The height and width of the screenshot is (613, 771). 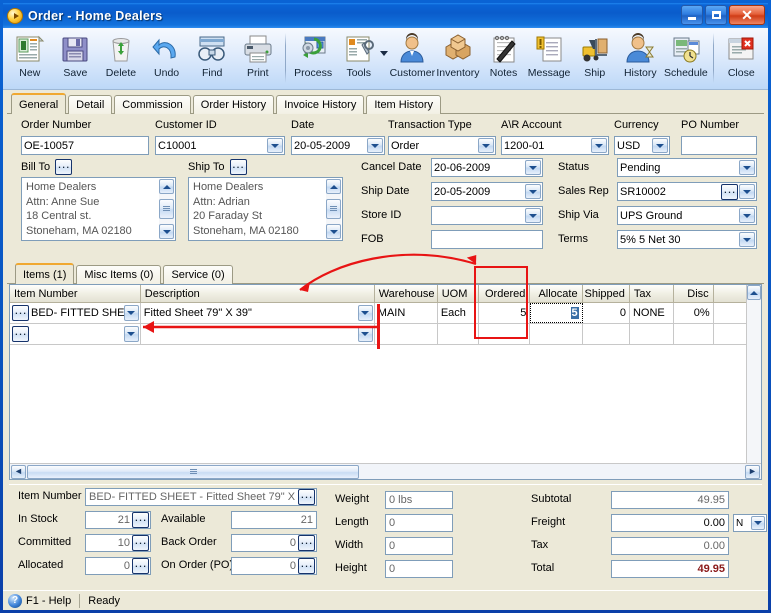 I want to click on toolbar-undo-button: Undo, so click(x=167, y=59).